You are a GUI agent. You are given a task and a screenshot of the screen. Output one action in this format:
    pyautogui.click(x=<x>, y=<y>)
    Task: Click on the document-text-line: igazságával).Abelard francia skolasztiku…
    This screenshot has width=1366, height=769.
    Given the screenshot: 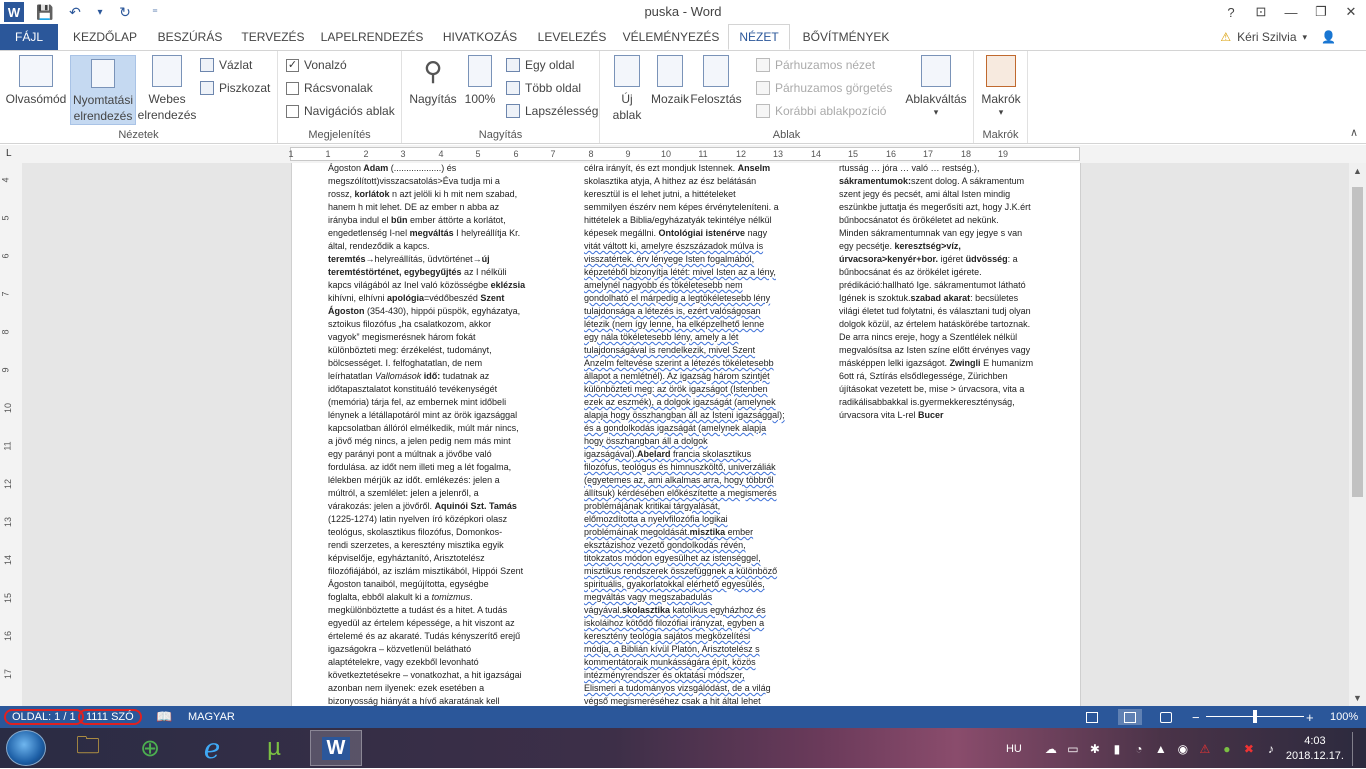 What is the action you would take?
    pyautogui.click(x=688, y=454)
    